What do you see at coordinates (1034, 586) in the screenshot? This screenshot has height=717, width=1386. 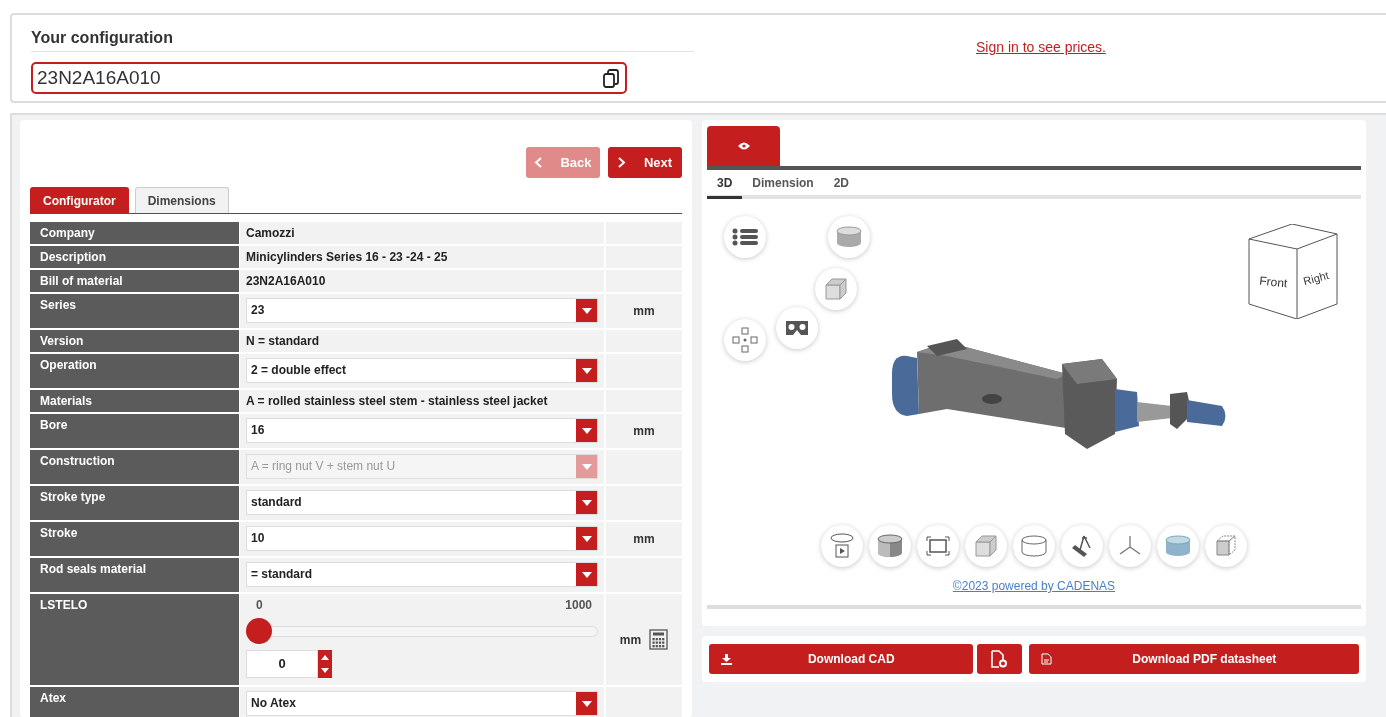 I see `credit-link: ©2023 powered by CADENAS` at bounding box center [1034, 586].